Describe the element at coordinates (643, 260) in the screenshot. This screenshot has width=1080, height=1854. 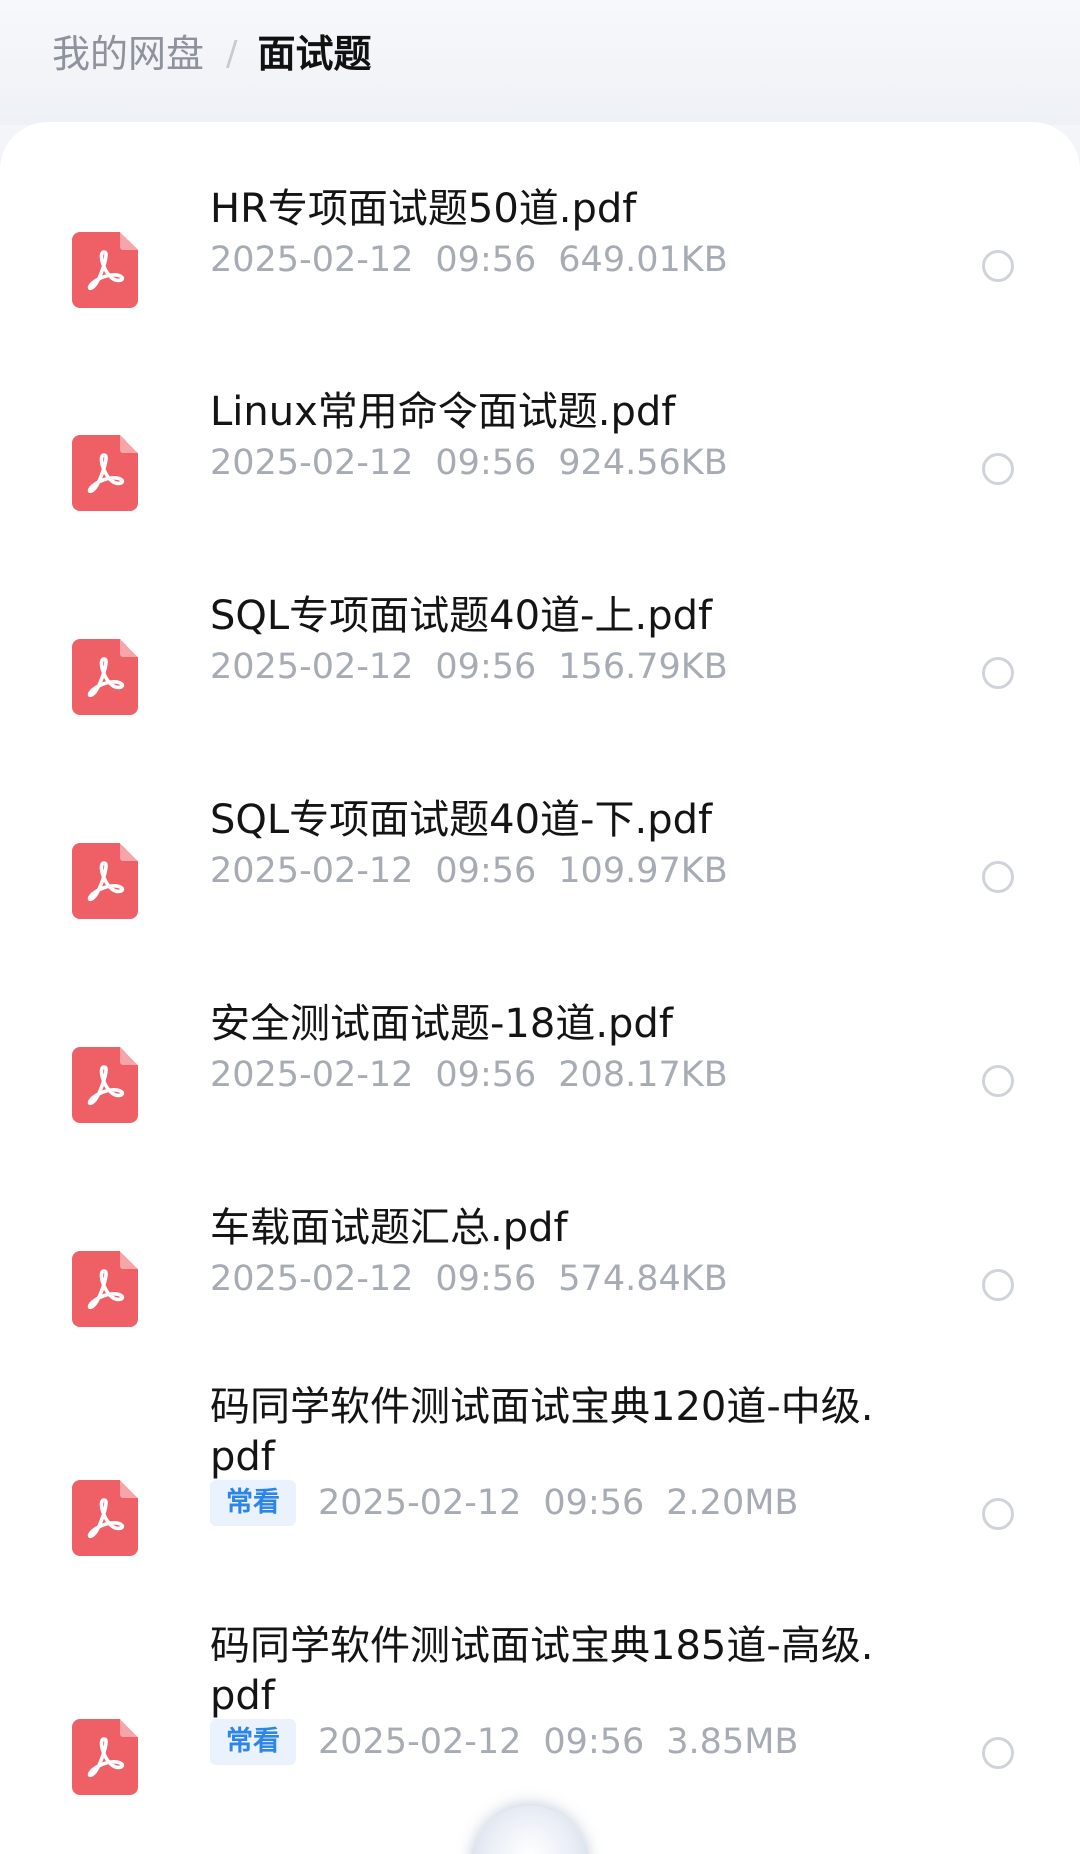
I see `file-size: 649.01KB` at that location.